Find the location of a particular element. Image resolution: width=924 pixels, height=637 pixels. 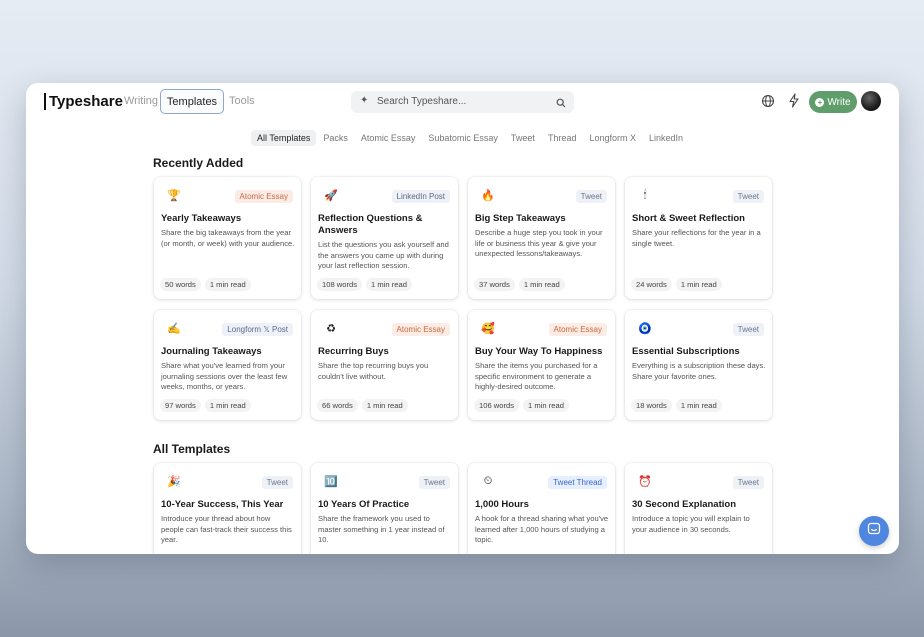

card-meta: 18 words 1 min read is located at coordinates (676, 405).